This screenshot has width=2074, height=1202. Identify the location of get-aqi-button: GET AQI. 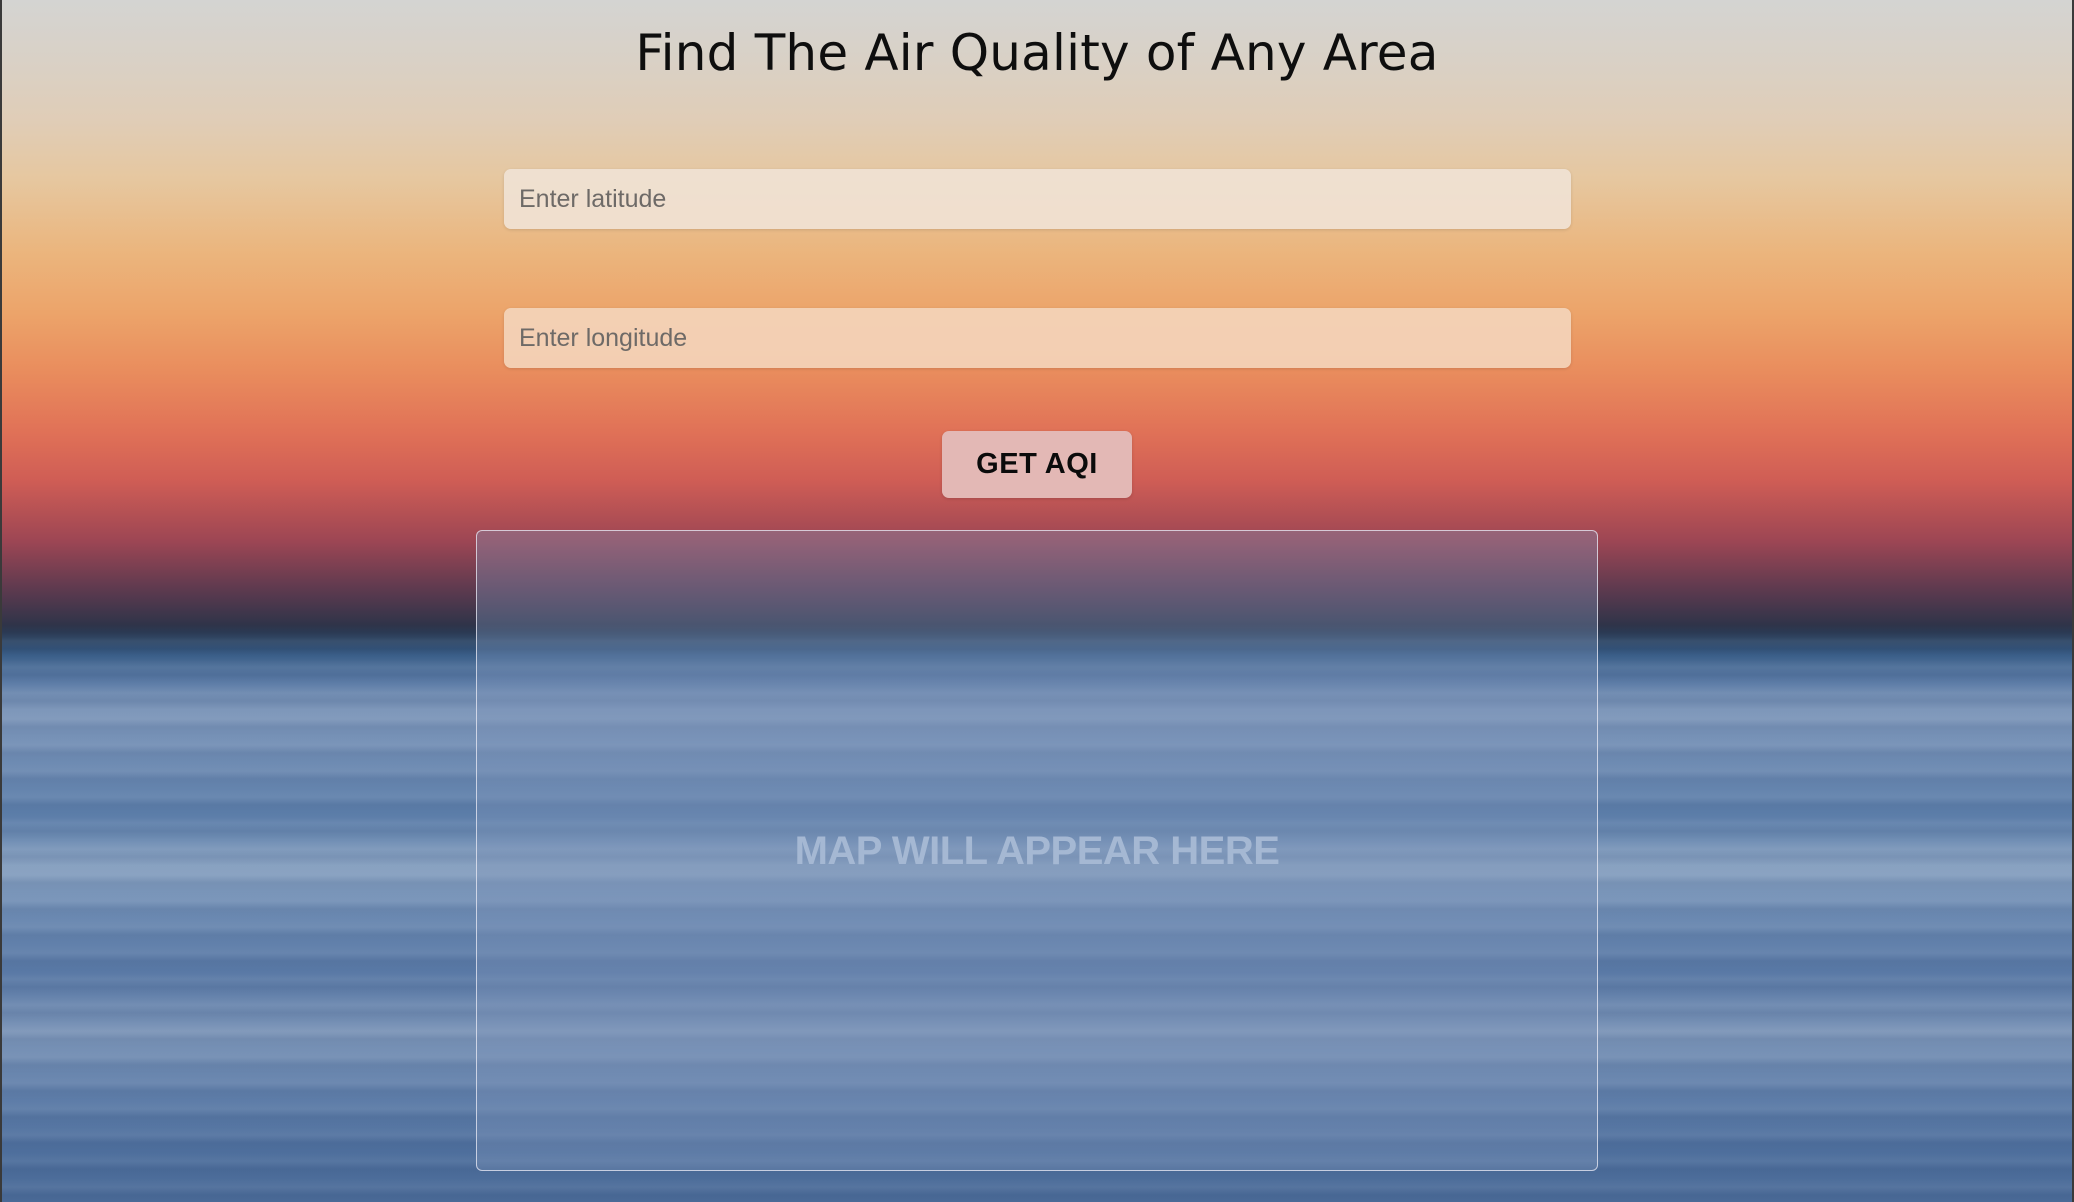
(1037, 464).